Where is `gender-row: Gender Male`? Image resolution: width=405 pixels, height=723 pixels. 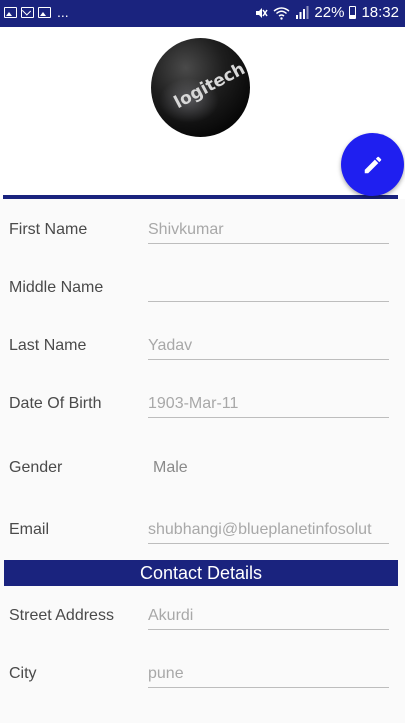 gender-row: Gender Male is located at coordinates (202, 472).